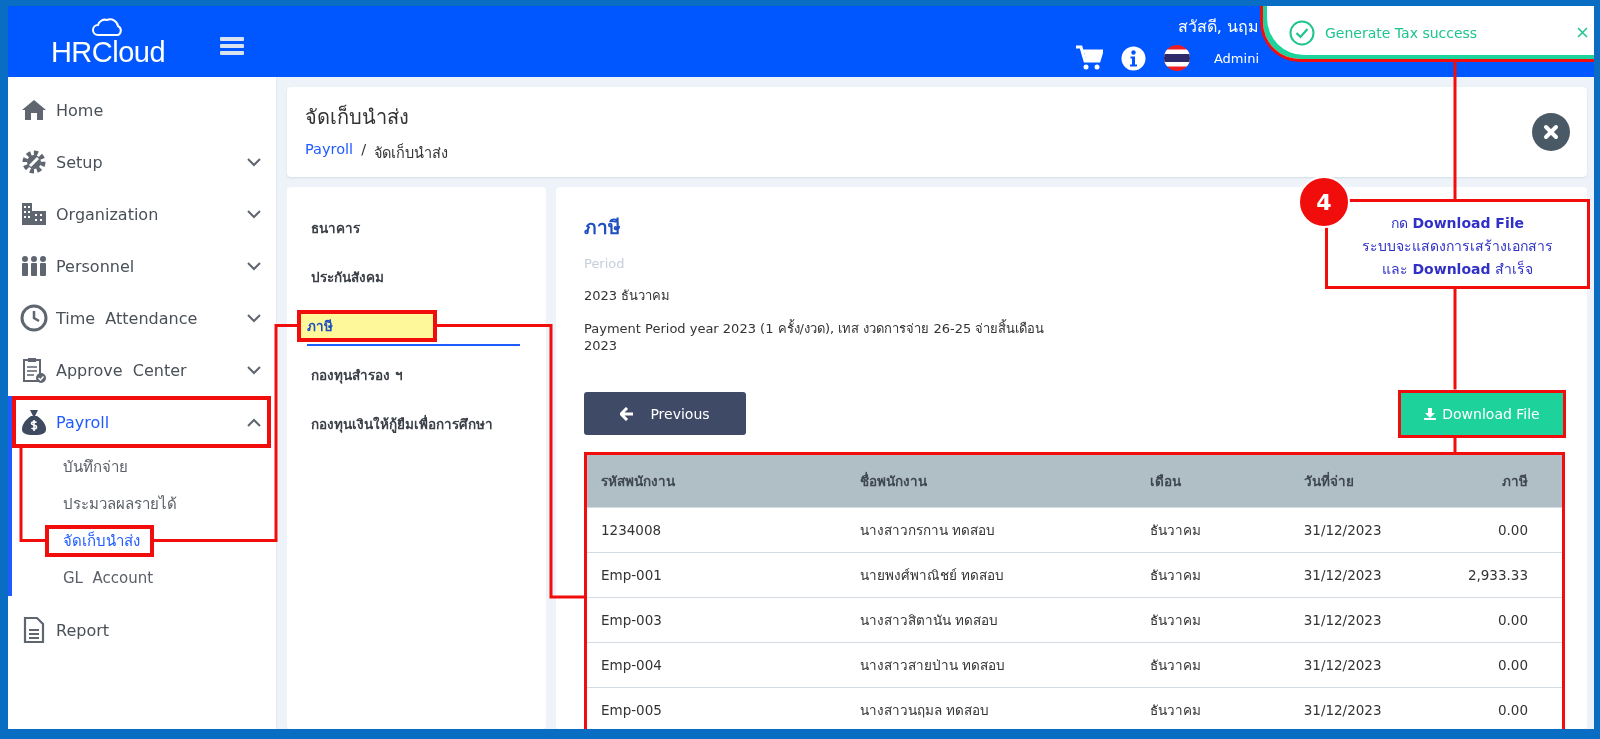 The image size is (1600, 739). Describe the element at coordinates (717, 530) in the screenshot. I see `table-cell: 1234008` at that location.